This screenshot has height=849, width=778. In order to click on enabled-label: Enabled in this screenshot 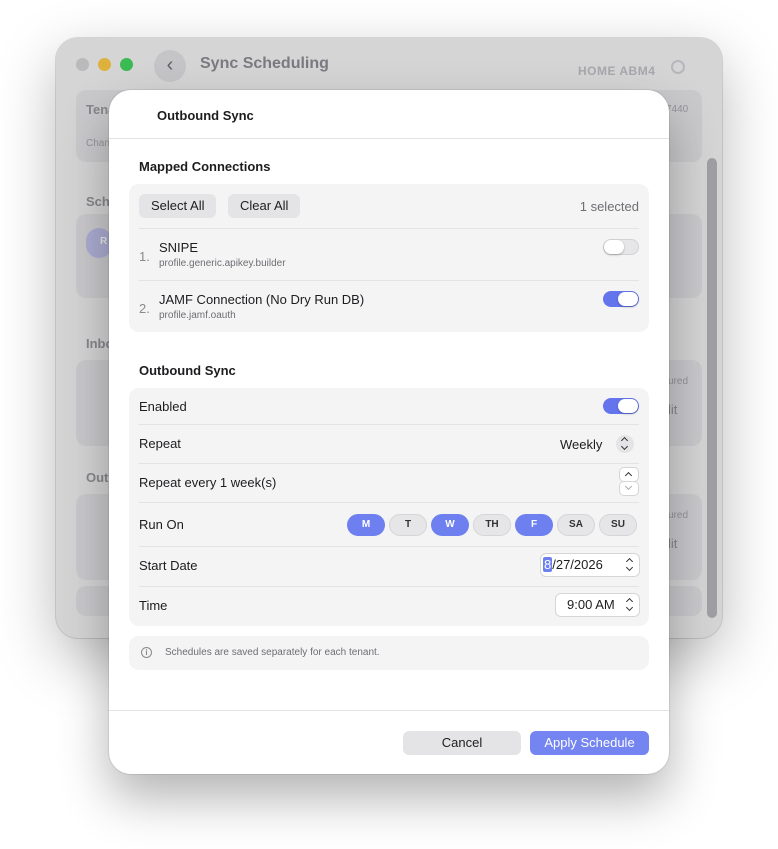, I will do `click(163, 406)`.